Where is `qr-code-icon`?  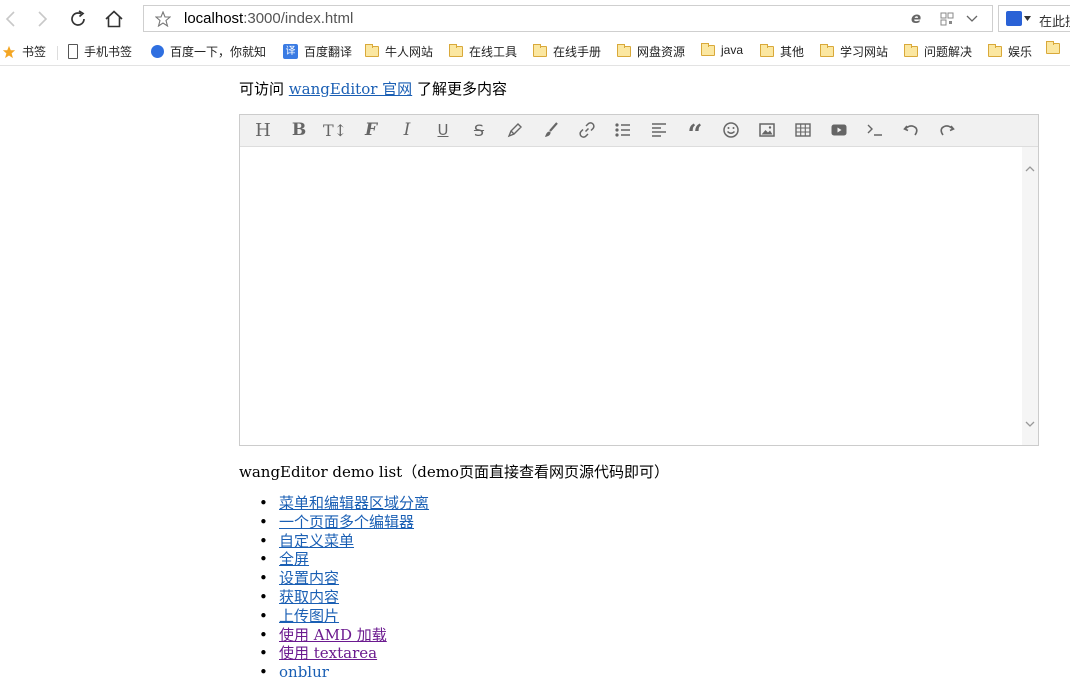
qr-code-icon is located at coordinates (947, 19).